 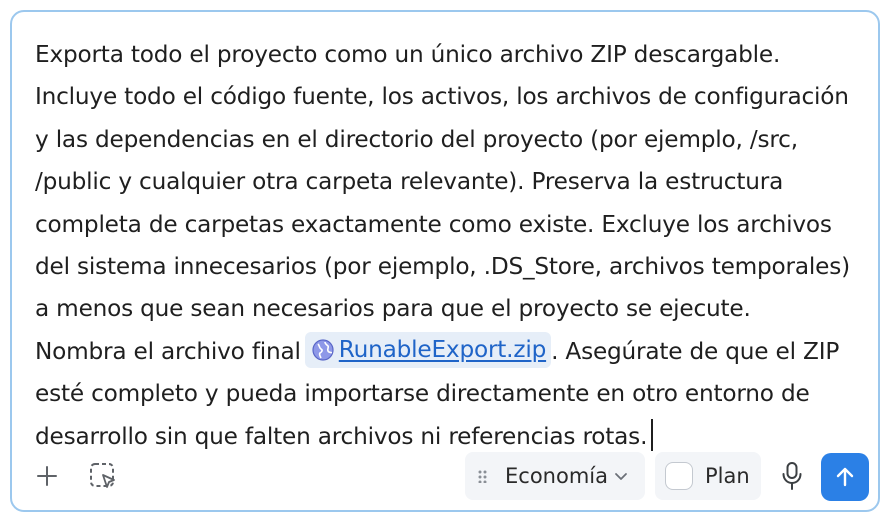 I want to click on chevron-down-icon, so click(x=621, y=476).